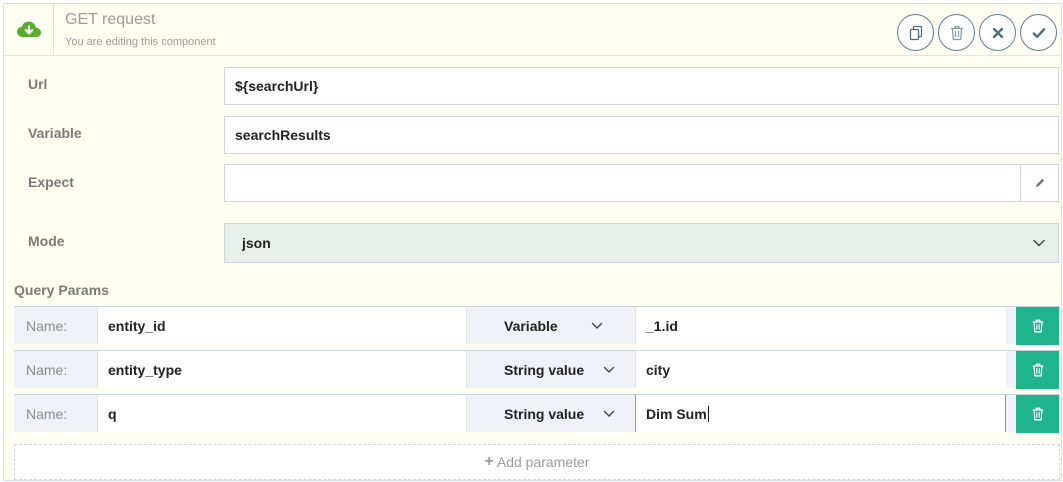 The width and height of the screenshot is (1063, 482). I want to click on confirm-button, so click(1038, 32).